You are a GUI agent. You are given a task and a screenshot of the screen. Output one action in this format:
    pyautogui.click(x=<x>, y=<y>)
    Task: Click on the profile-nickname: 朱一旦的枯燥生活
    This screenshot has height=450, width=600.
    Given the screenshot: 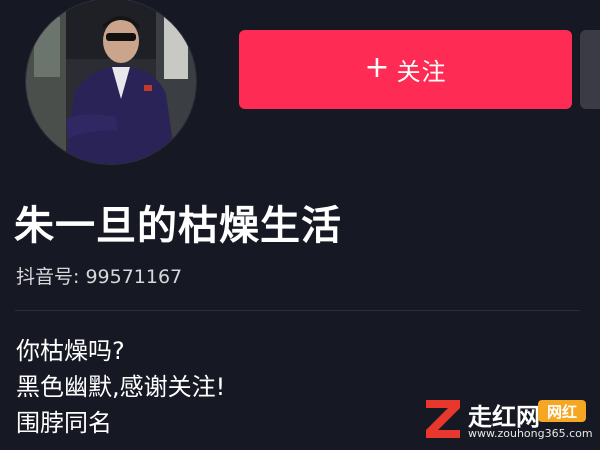 What is the action you would take?
    pyautogui.click(x=178, y=226)
    